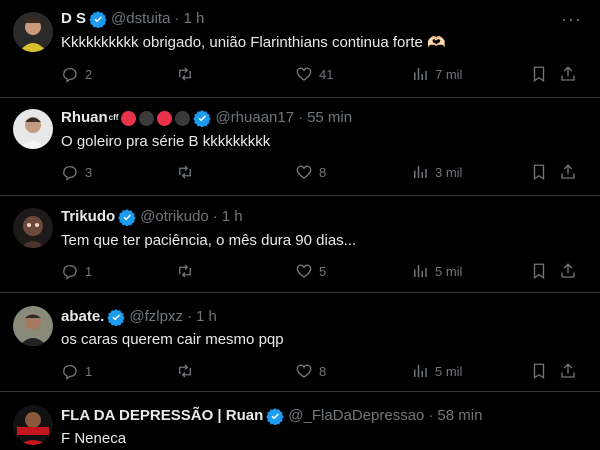  I want to click on action-bar: 1 5 5 mil, so click(321, 271).